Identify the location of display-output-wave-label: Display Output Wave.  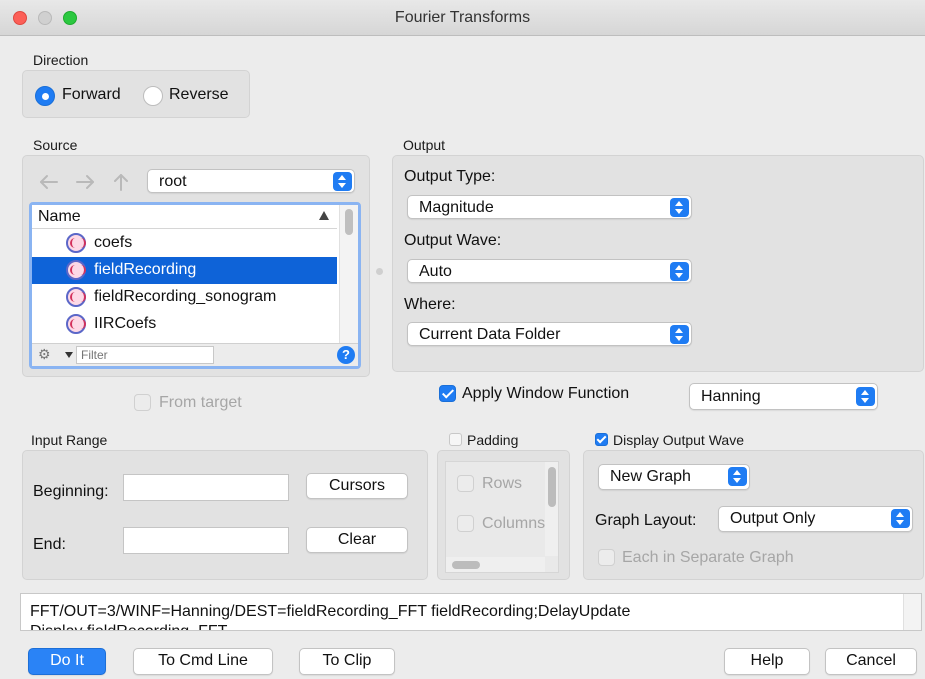
(678, 440).